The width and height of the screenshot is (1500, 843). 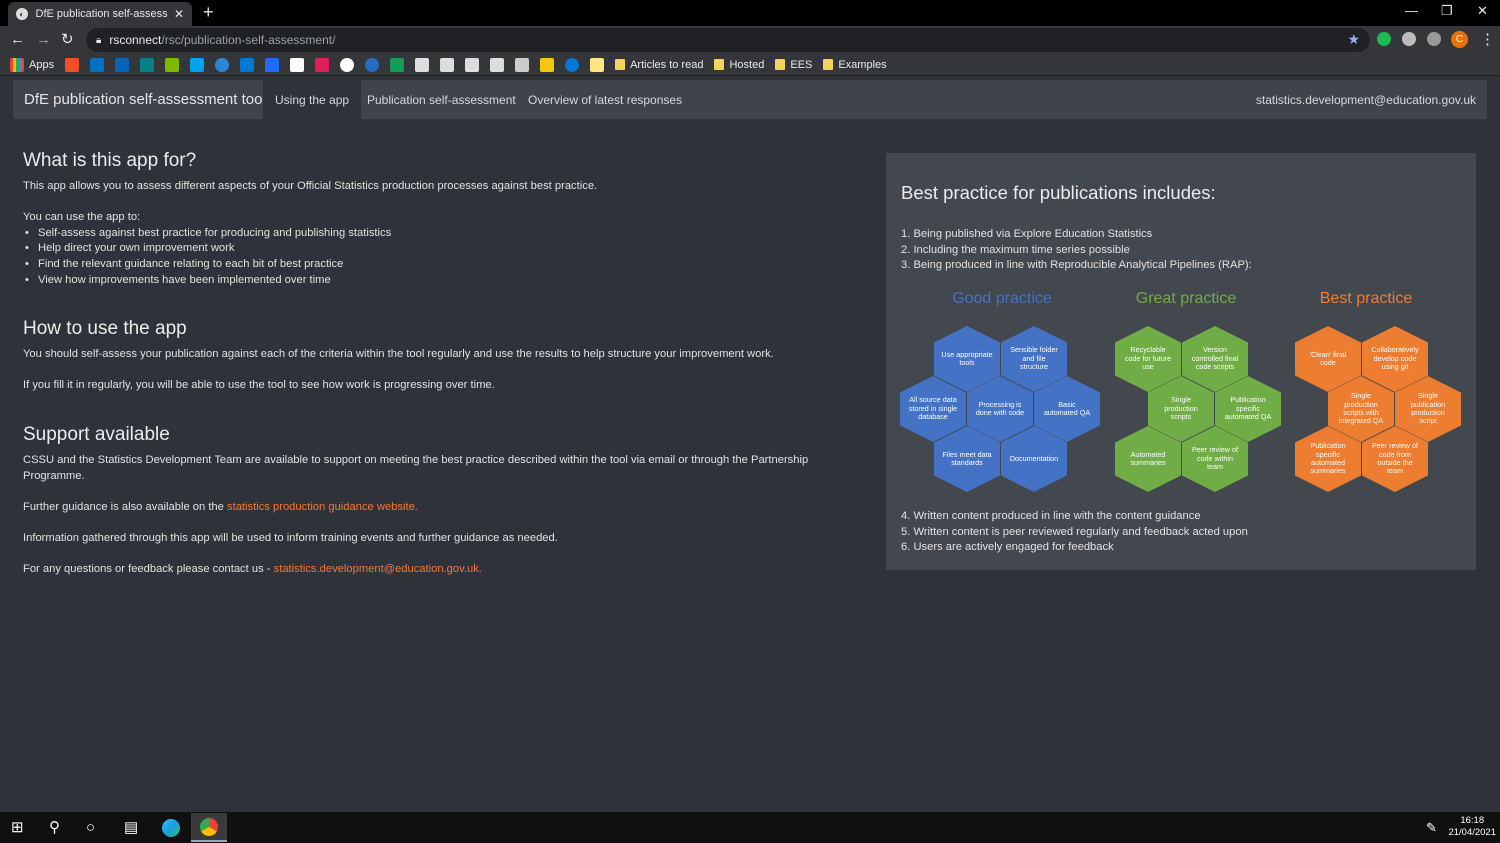 What do you see at coordinates (17, 64) in the screenshot?
I see `apps-grid-icon` at bounding box center [17, 64].